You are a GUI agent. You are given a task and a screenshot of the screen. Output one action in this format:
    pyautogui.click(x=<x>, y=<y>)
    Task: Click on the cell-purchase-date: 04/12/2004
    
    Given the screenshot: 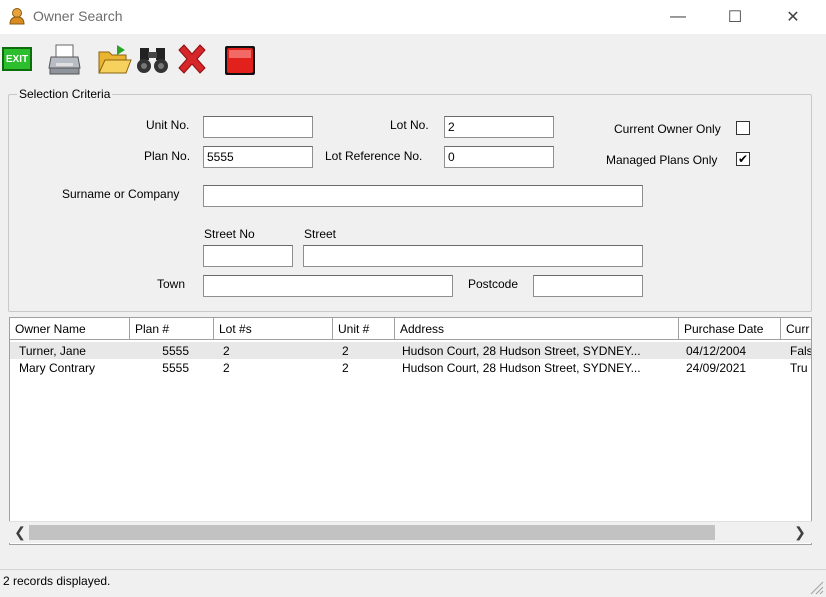 What is the action you would take?
    pyautogui.click(x=716, y=351)
    